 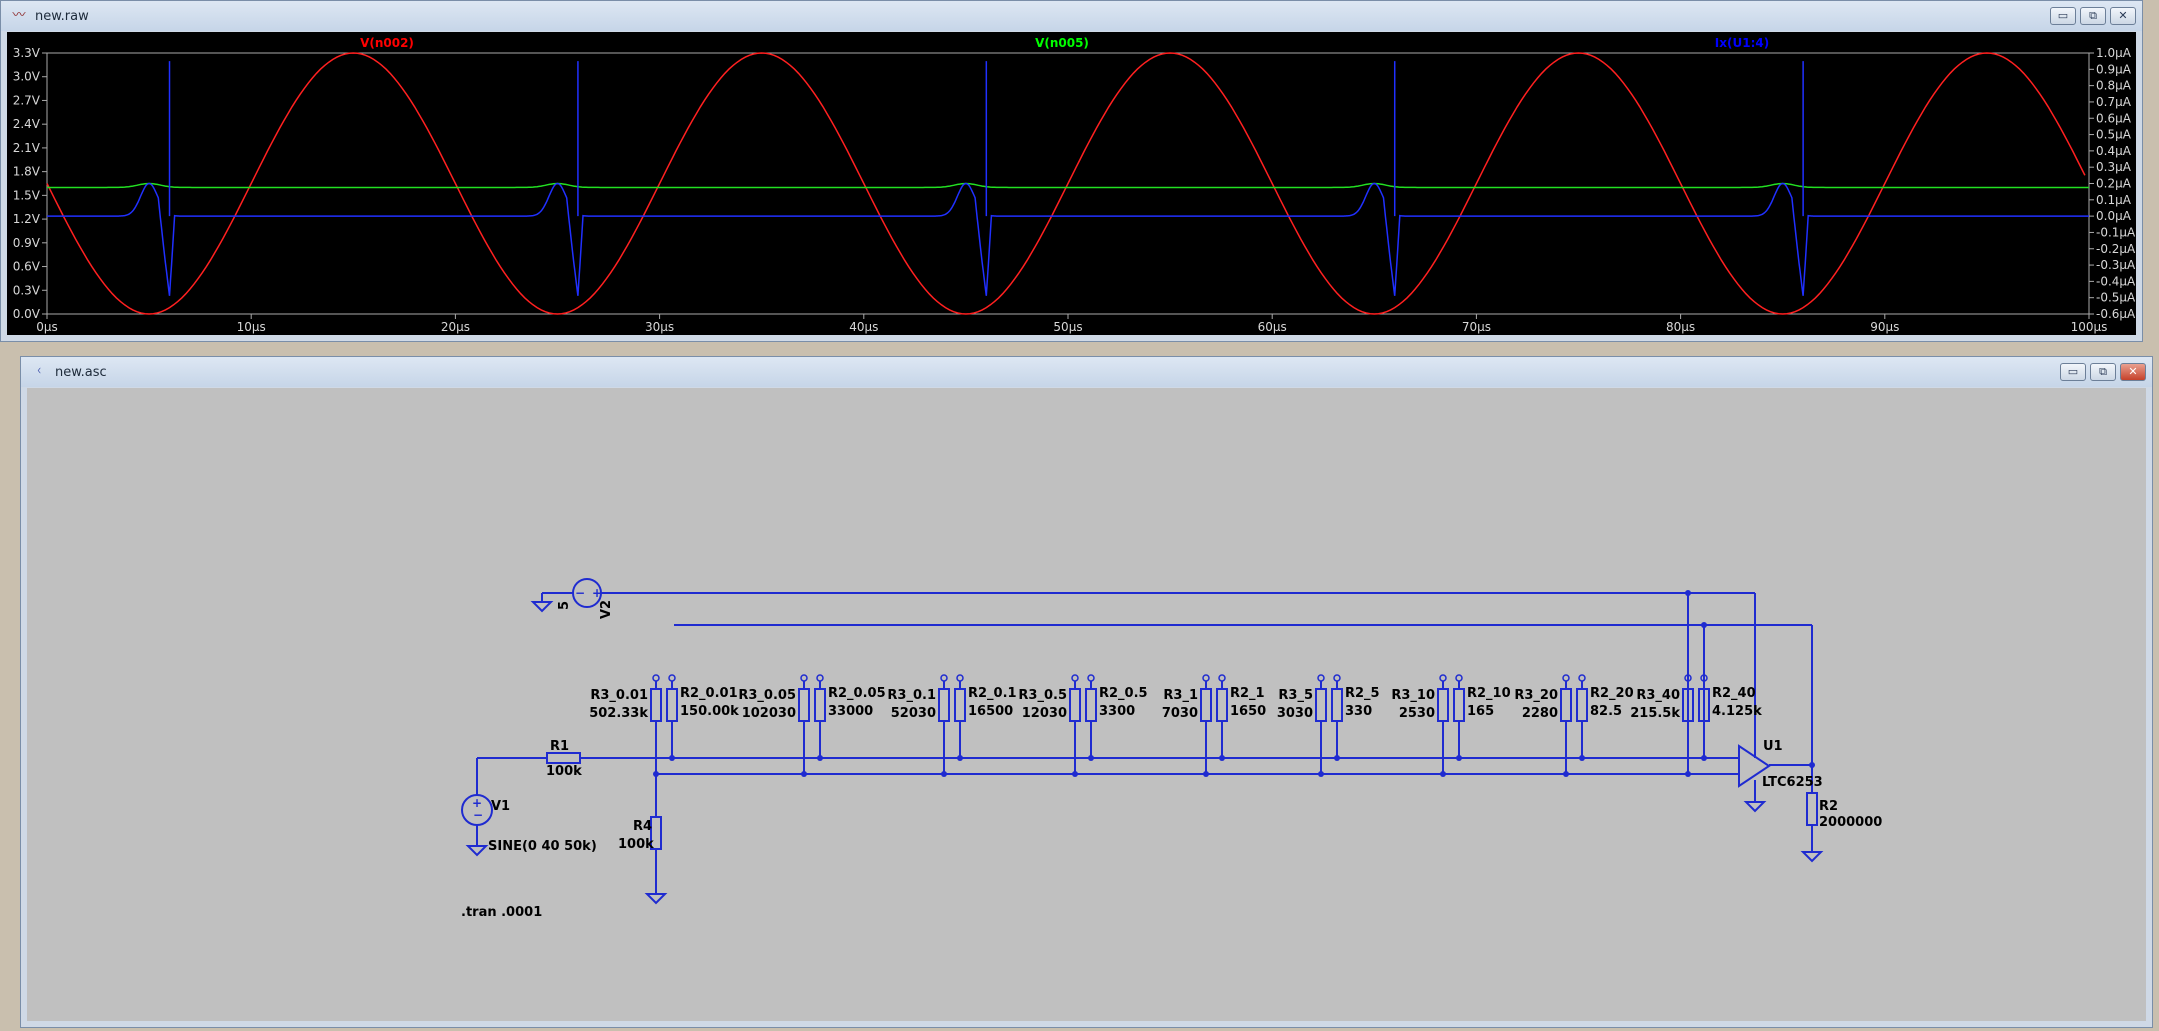 What do you see at coordinates (387, 43) in the screenshot?
I see `trace-label: V(n002)` at bounding box center [387, 43].